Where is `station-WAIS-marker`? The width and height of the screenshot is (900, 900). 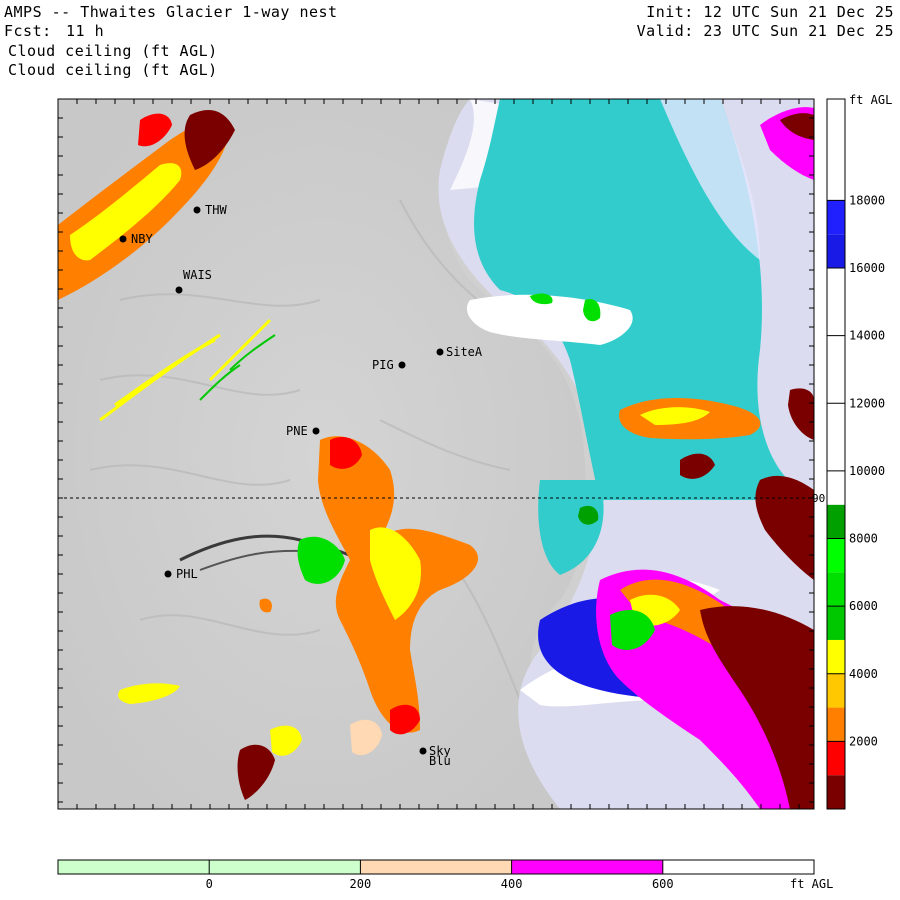
station-WAIS-marker is located at coordinates (179, 290).